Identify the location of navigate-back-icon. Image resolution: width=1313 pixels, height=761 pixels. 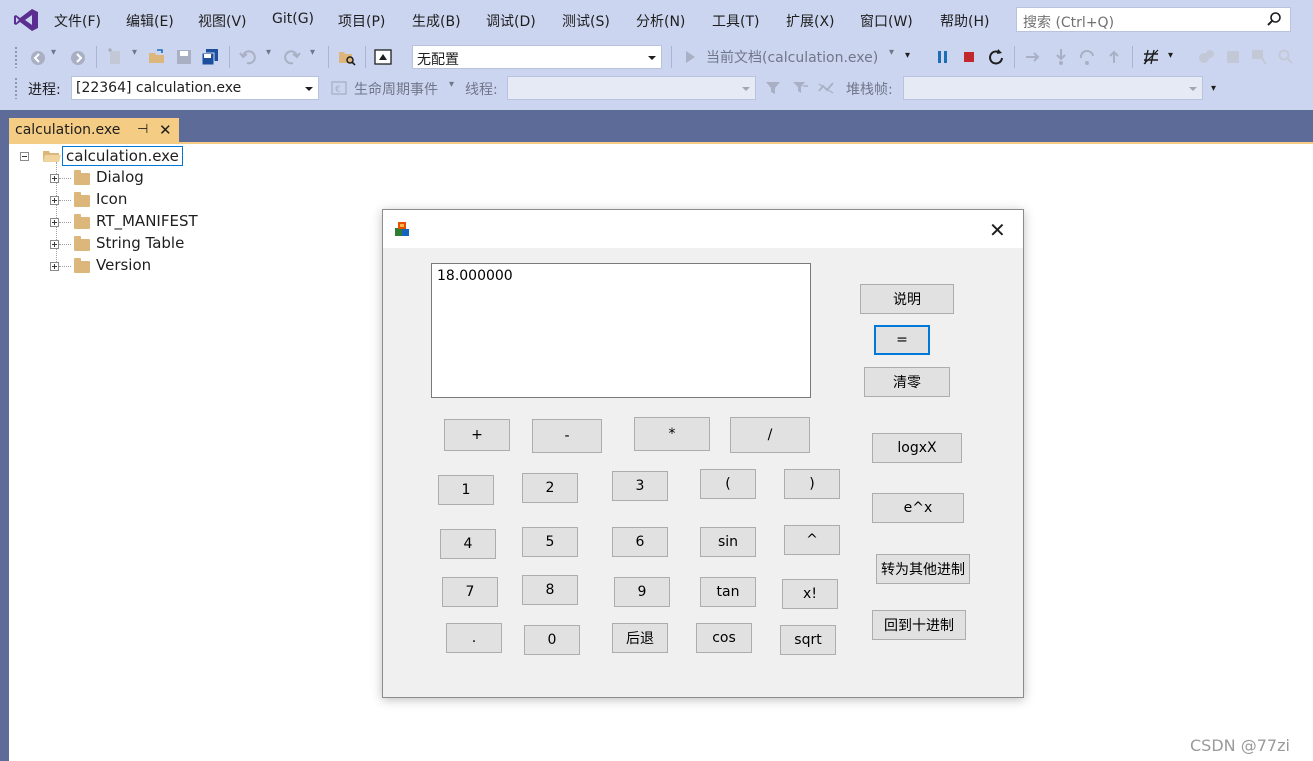
(38, 58).